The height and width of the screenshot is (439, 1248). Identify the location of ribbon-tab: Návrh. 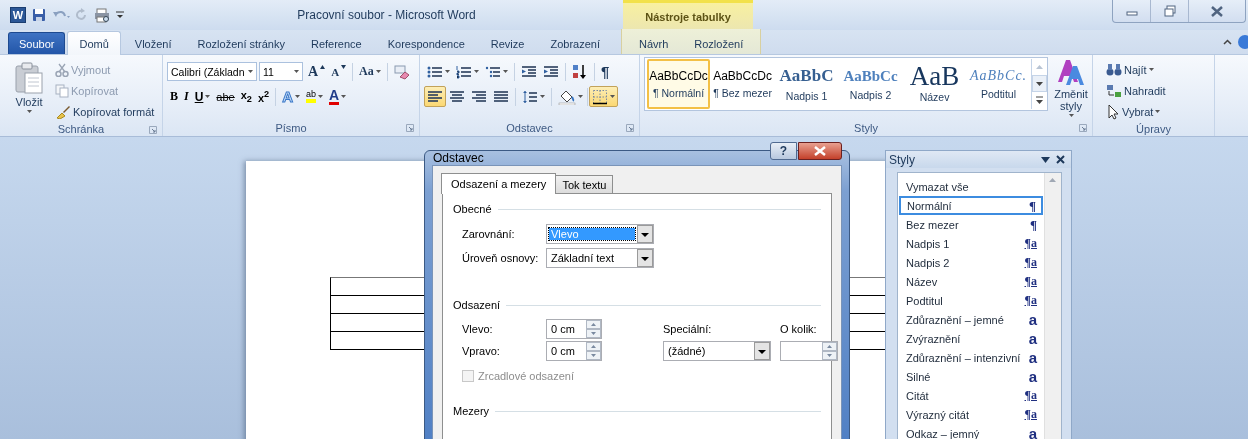
(653, 43).